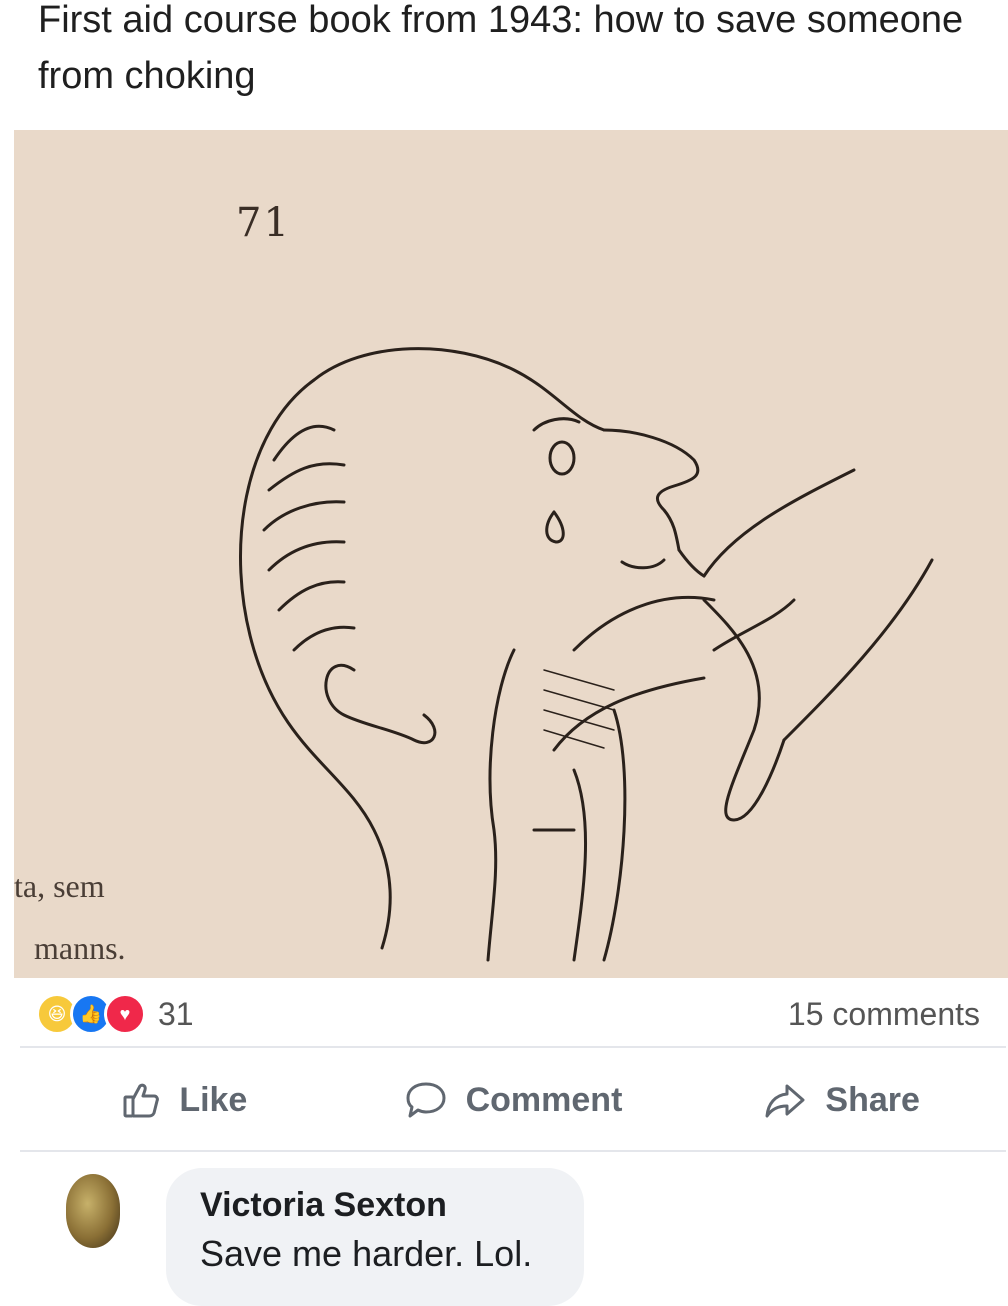 The width and height of the screenshot is (1008, 1306). I want to click on comment-author: Victoria Sexton, so click(375, 1205).